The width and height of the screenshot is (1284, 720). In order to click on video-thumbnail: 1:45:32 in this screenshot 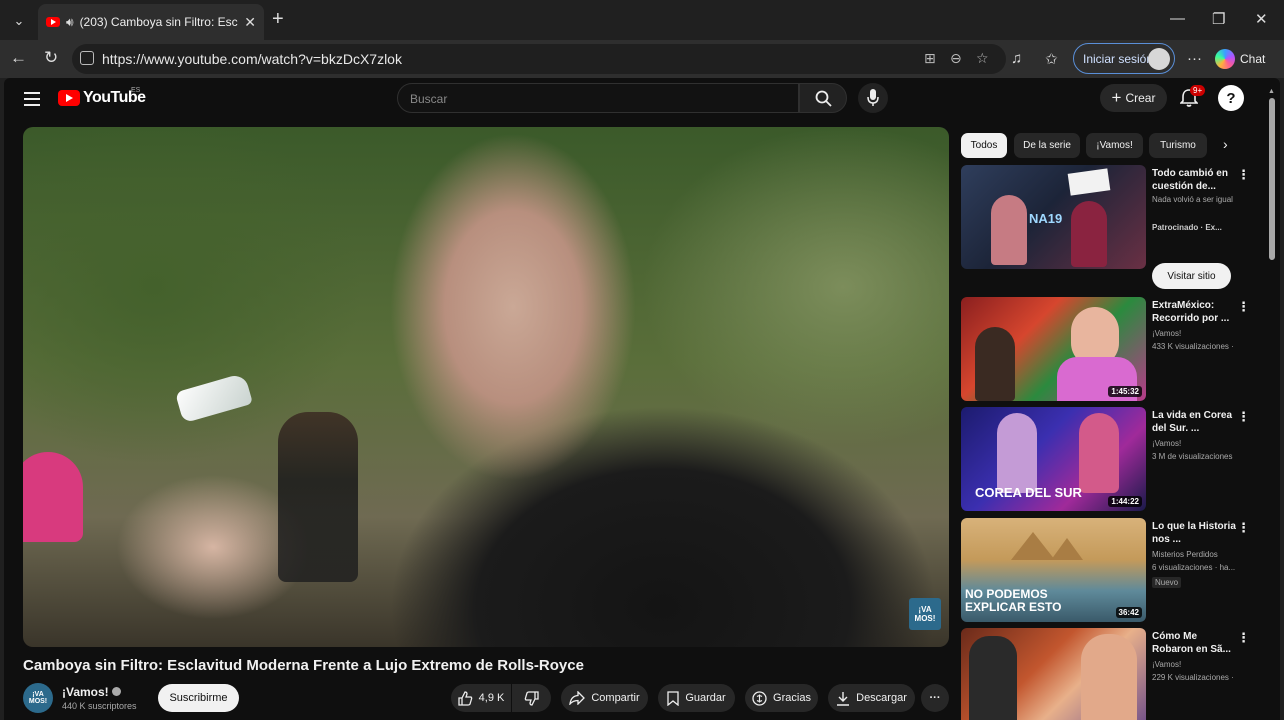, I will do `click(1053, 349)`.